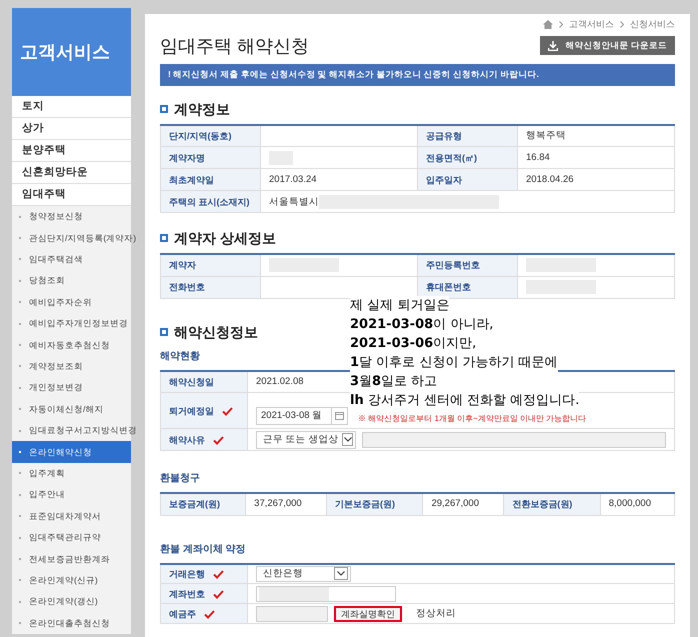 Image resolution: width=698 pixels, height=637 pixels. What do you see at coordinates (210, 157) in the screenshot?
I see `field-label: 계약자명` at bounding box center [210, 157].